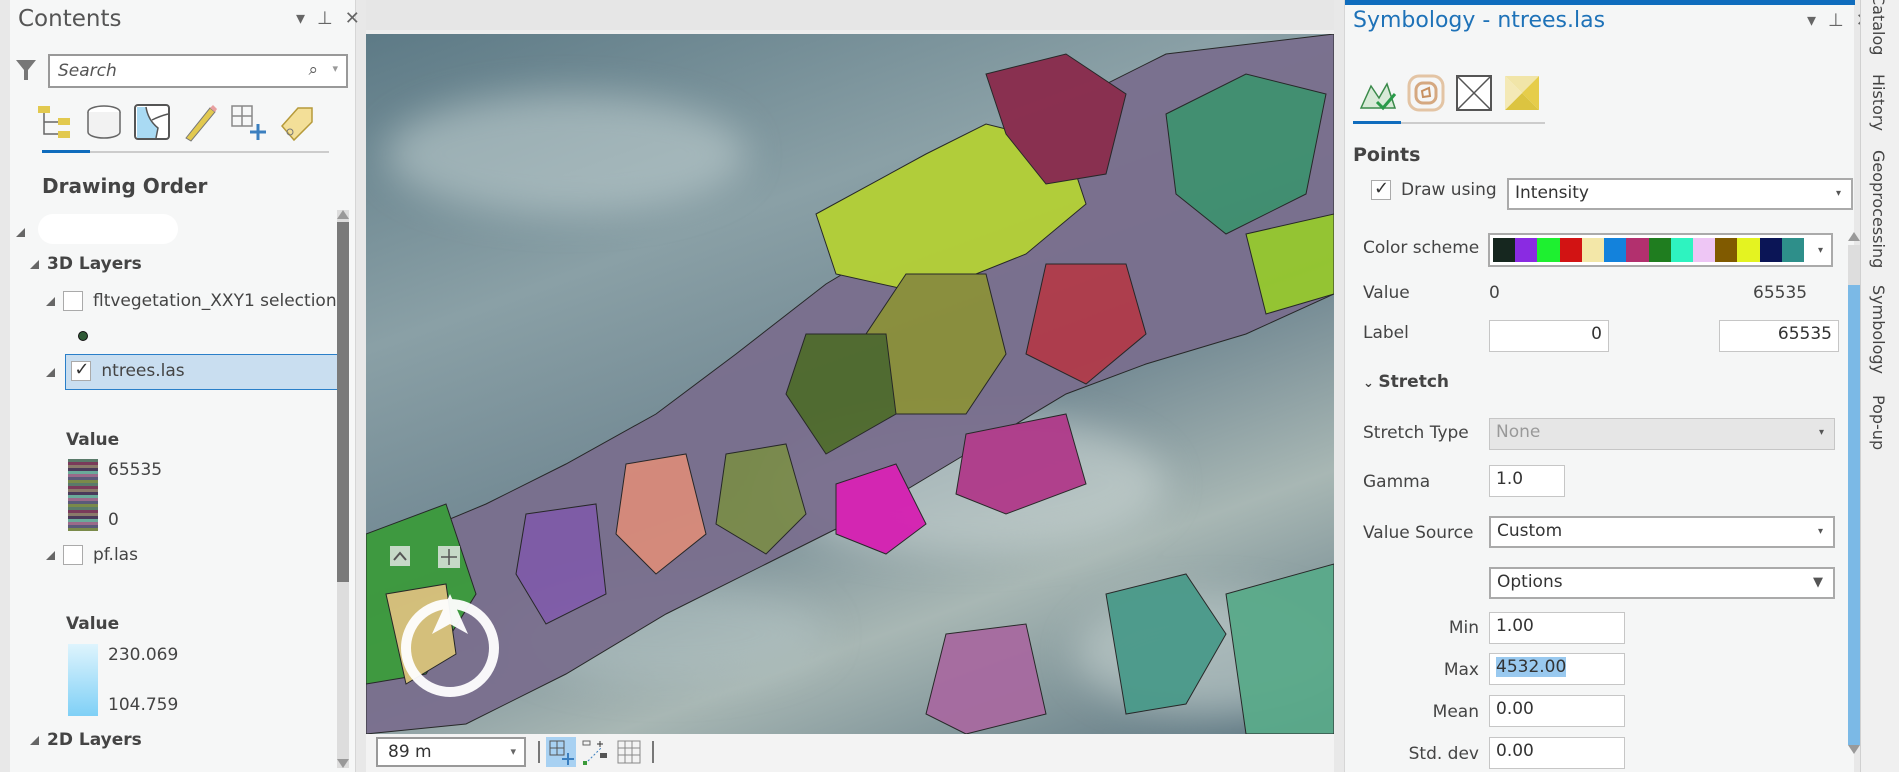 This screenshot has height=772, width=1899. Describe the element at coordinates (1479, 20) in the screenshot. I see `symbology-title: Symbology - ntrees.las` at that location.